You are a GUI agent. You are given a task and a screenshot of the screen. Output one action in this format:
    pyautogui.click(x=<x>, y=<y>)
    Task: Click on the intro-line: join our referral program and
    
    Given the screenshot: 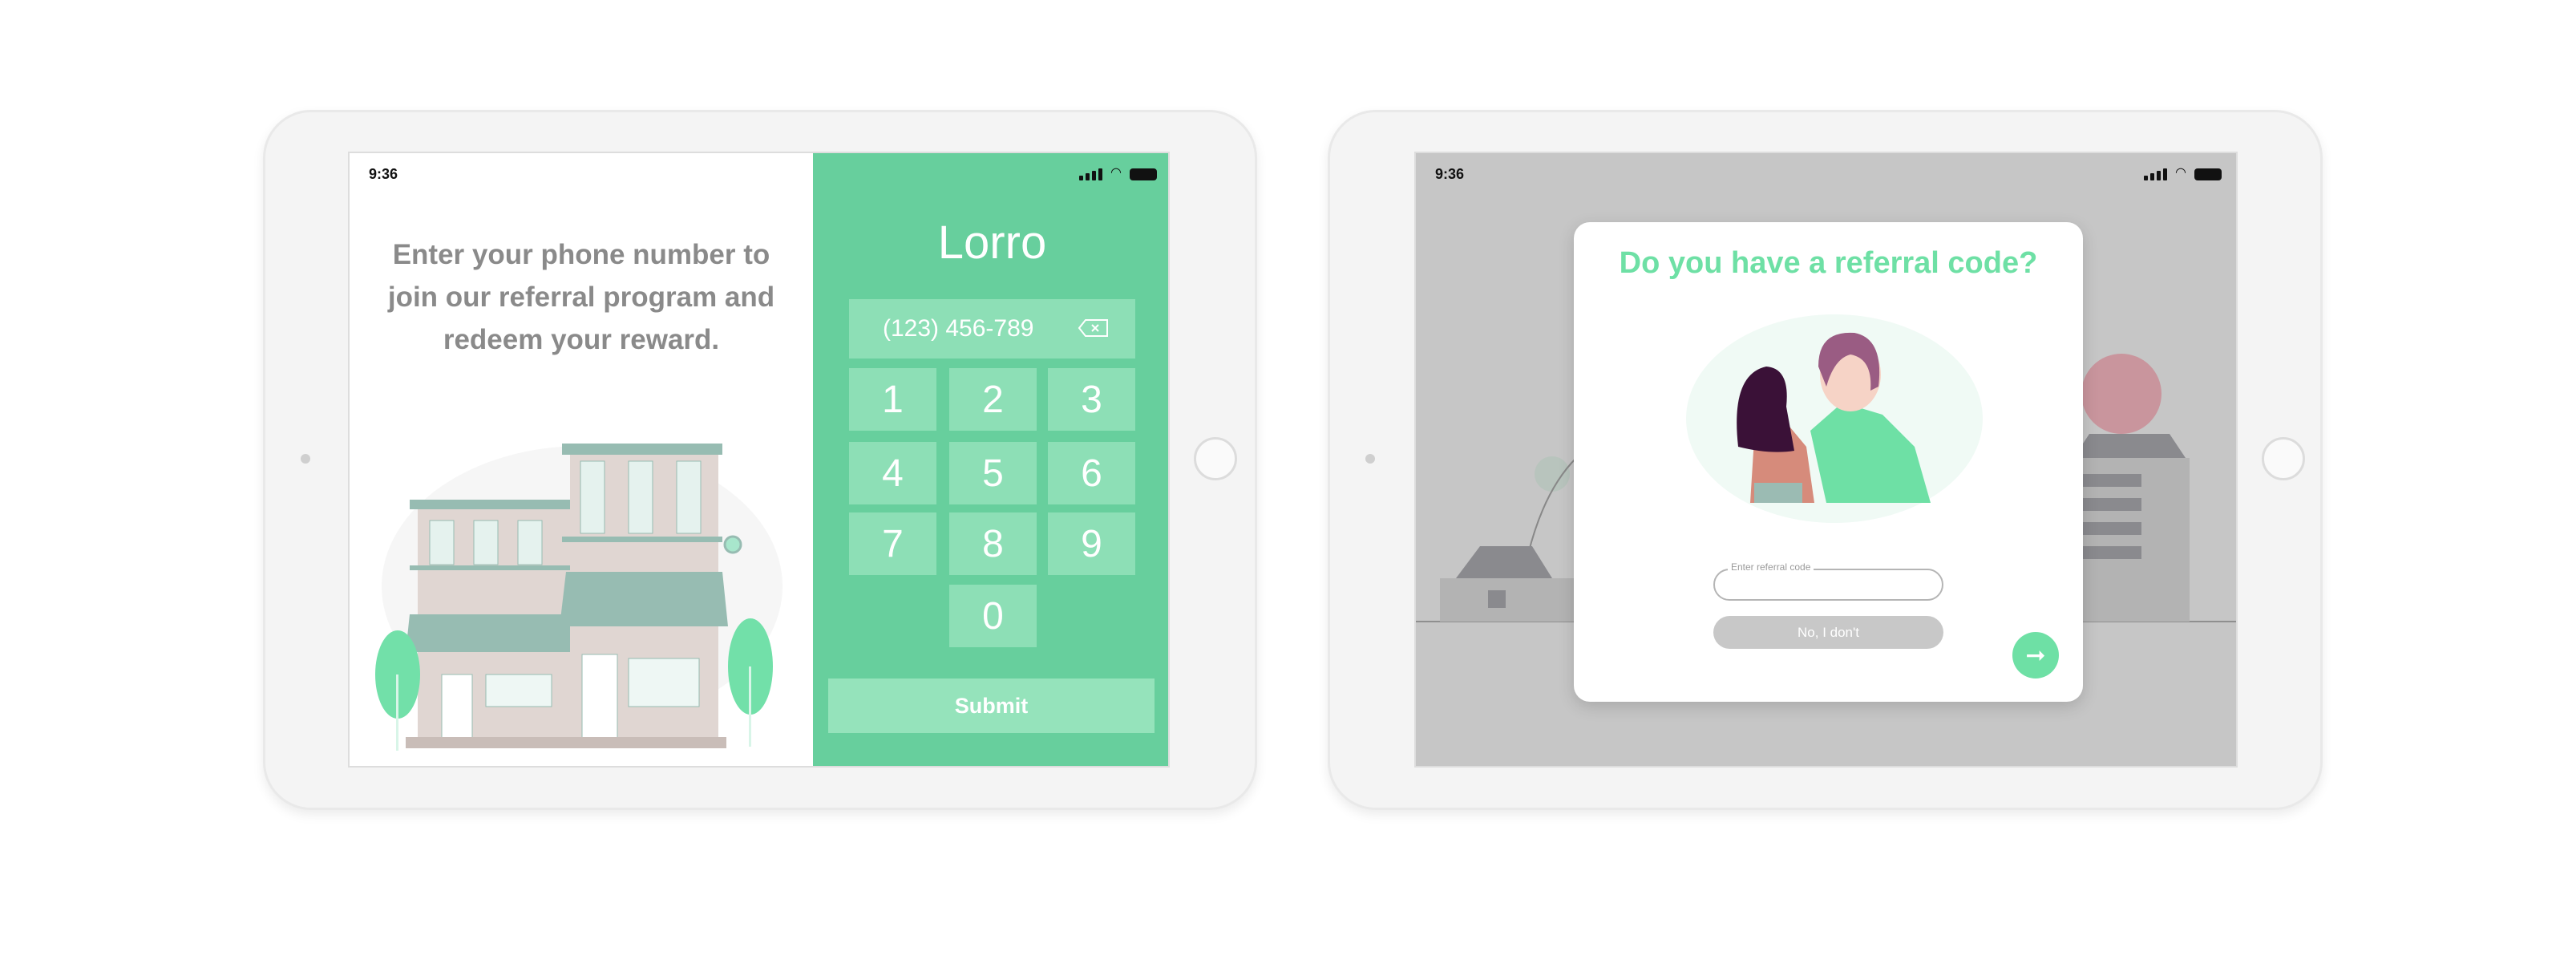 What is the action you would take?
    pyautogui.click(x=581, y=298)
    